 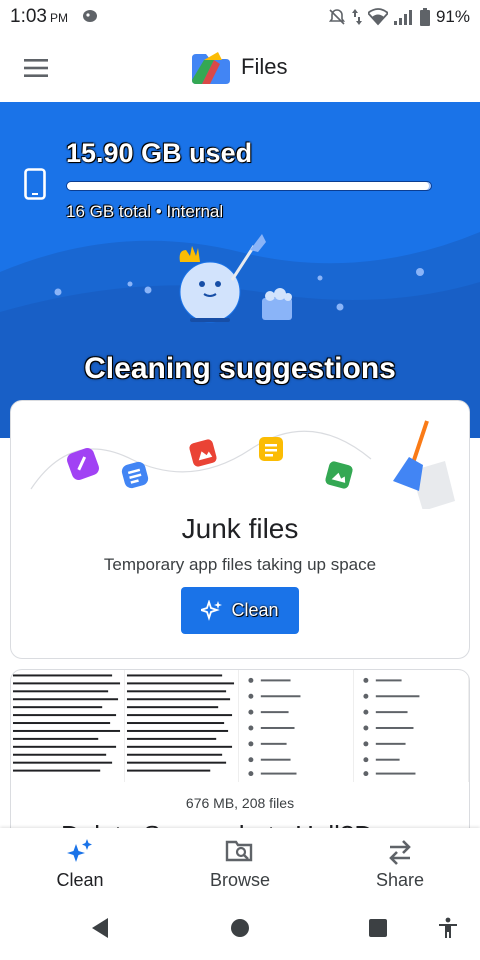 I want to click on status-icons: 91%, so click(x=399, y=17).